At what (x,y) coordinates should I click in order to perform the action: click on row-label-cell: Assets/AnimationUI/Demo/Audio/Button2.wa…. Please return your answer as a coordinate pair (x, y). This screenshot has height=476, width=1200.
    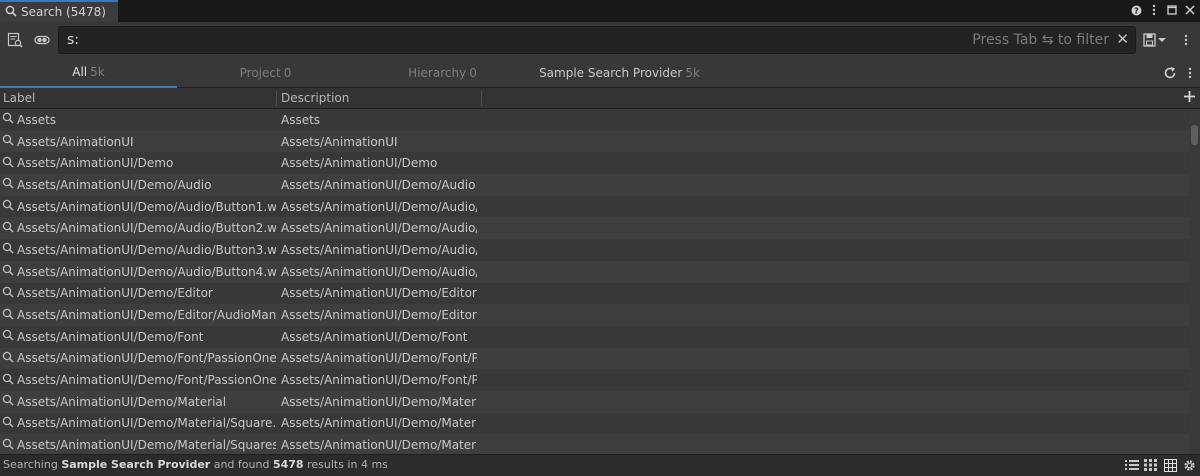
    Looking at the image, I should click on (139, 228).